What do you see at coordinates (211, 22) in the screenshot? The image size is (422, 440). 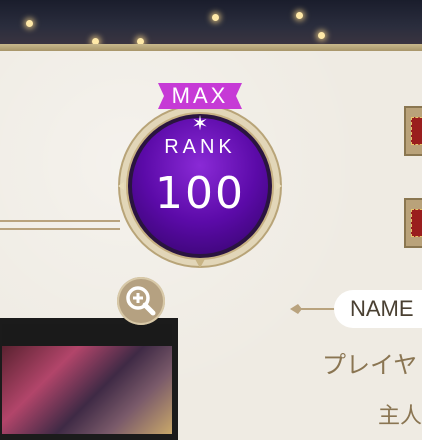 I see `top-banner-scene` at bounding box center [211, 22].